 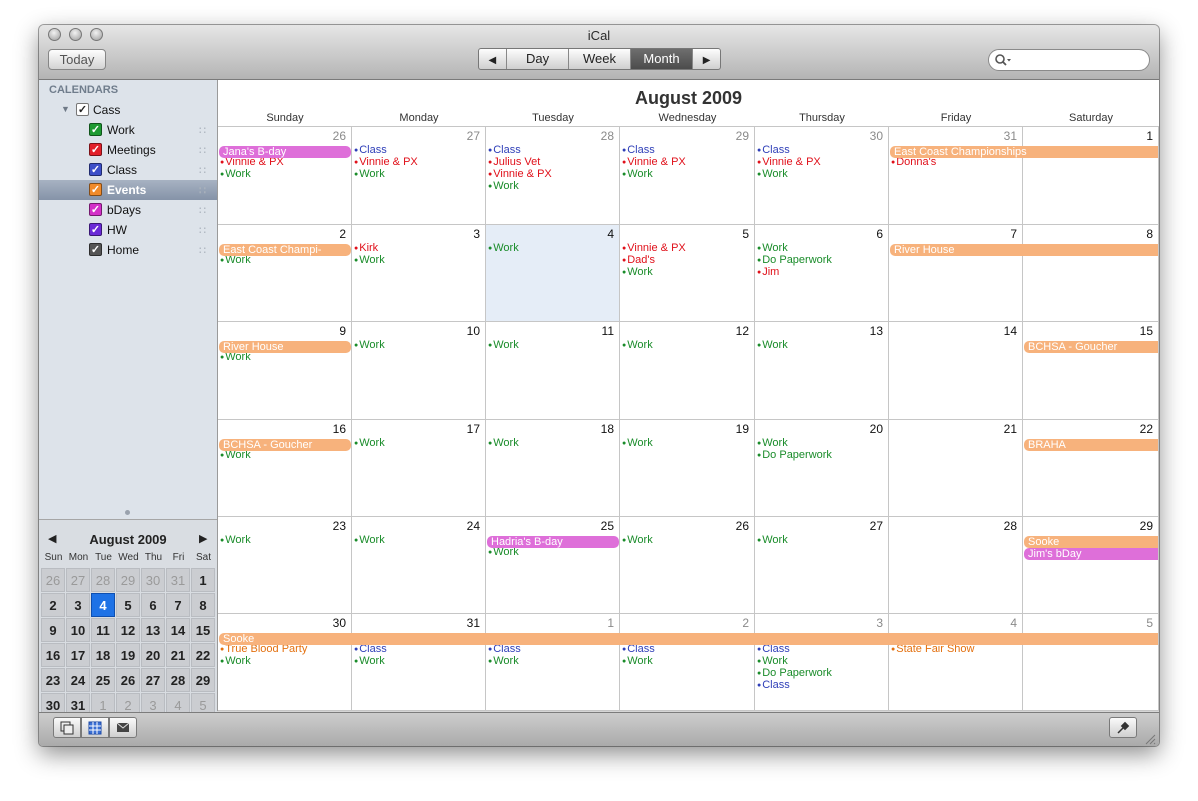 What do you see at coordinates (956, 176) in the screenshot?
I see `day-cell: 31Donna's` at bounding box center [956, 176].